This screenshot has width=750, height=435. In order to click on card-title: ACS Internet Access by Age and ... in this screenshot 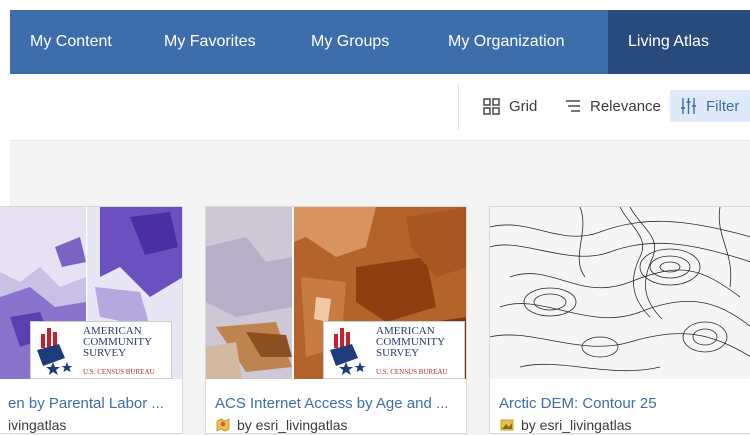, I will do `click(336, 403)`.